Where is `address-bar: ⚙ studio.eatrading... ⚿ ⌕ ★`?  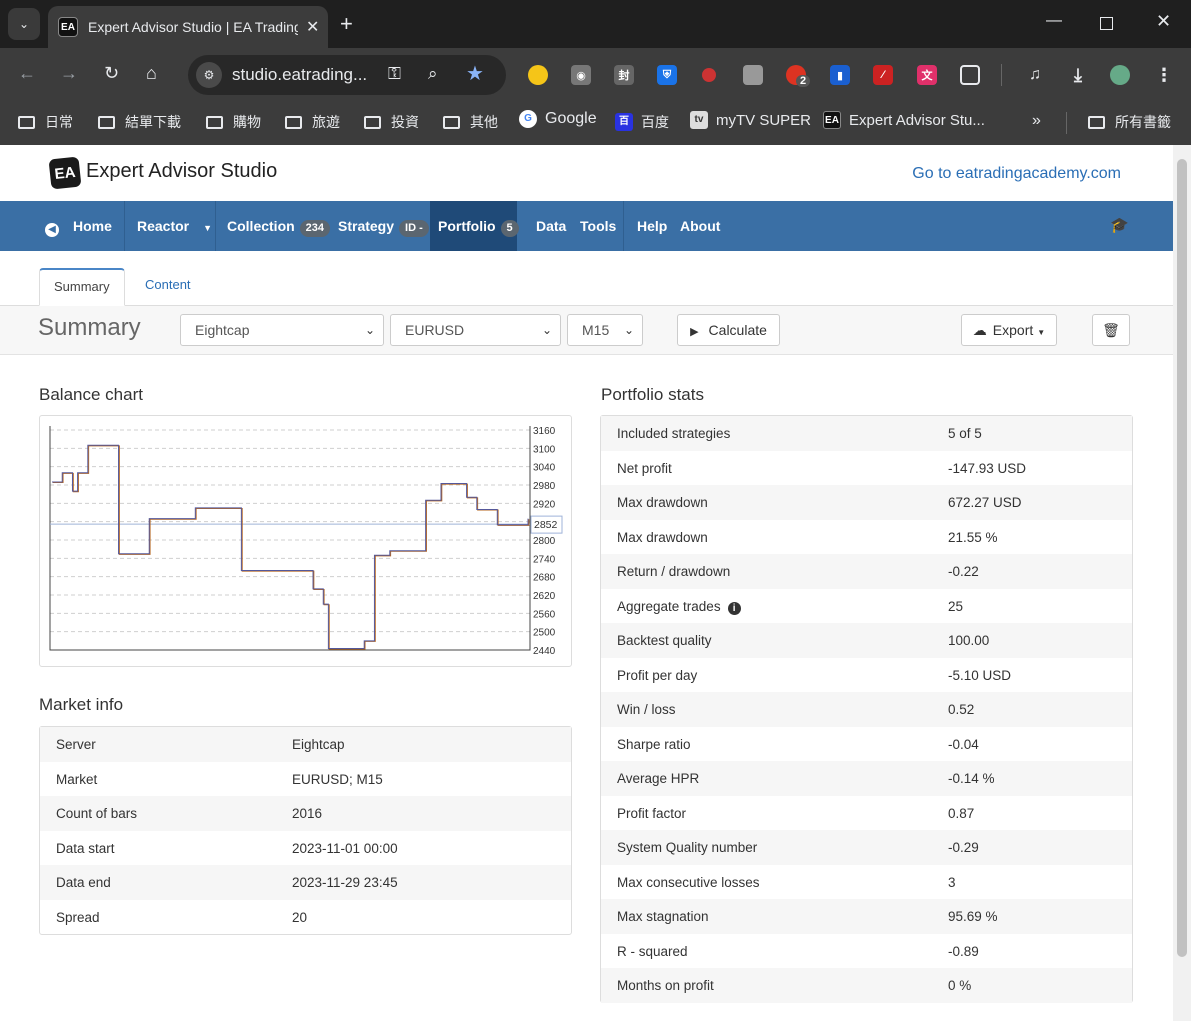 address-bar: ⚙ studio.eatrading... ⚿ ⌕ ★ is located at coordinates (347, 75).